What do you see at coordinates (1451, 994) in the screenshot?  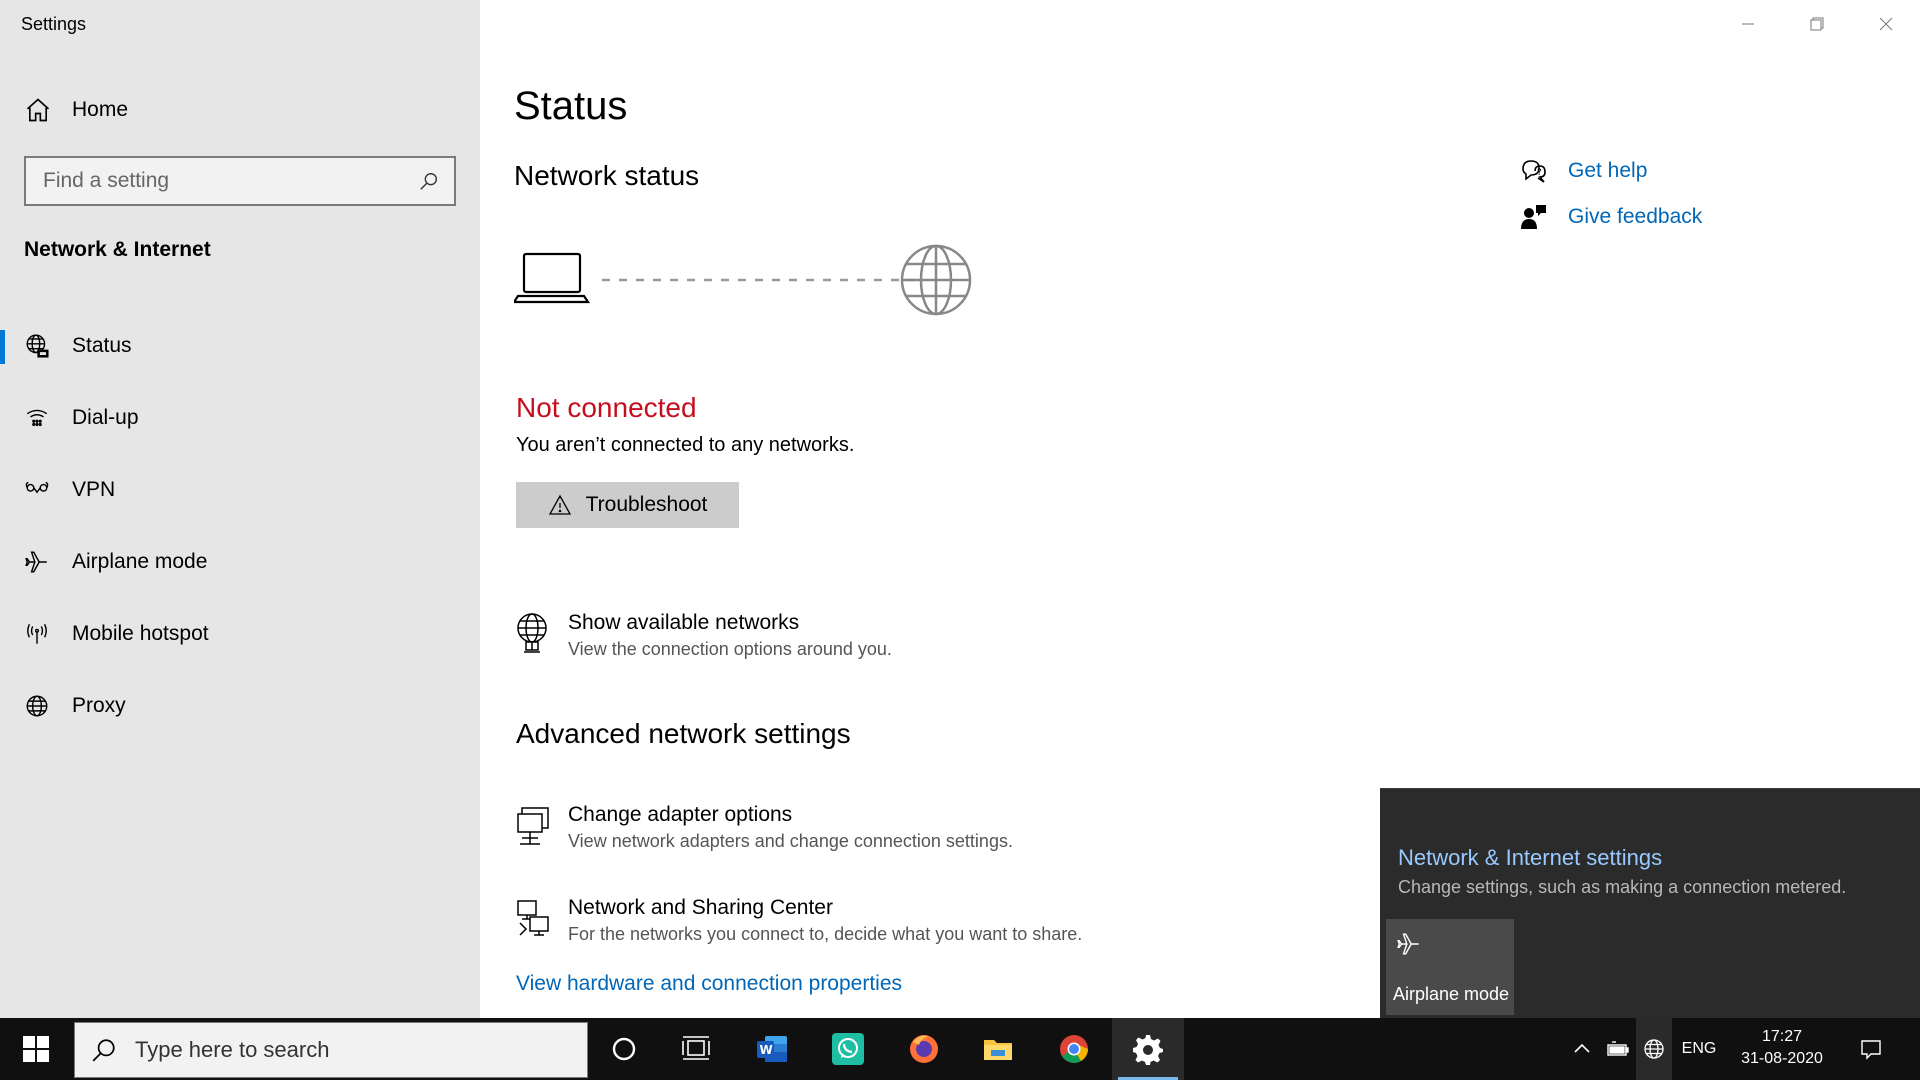 I see `airplane-tile-label: Airplane mode` at bounding box center [1451, 994].